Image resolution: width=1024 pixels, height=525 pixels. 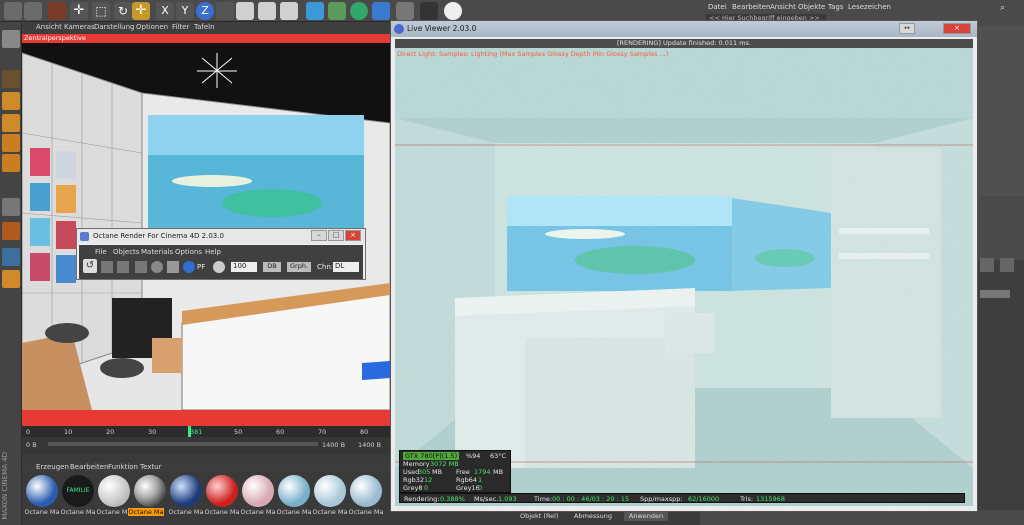 I want to click on rp-menu-datei: Datei, so click(x=717, y=7).